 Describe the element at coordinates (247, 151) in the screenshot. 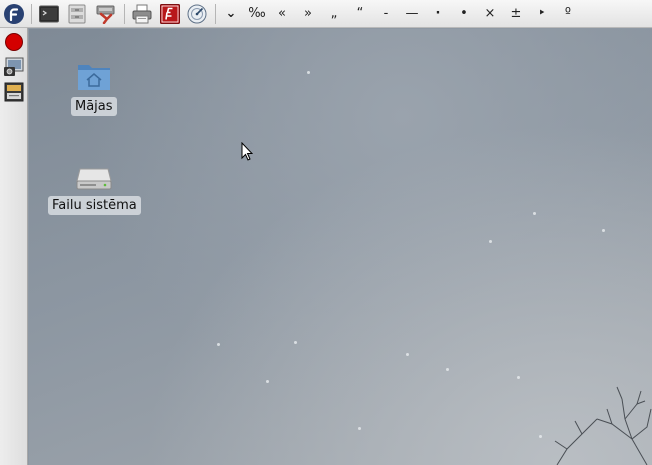

I see `mouse-pointer-icon` at that location.